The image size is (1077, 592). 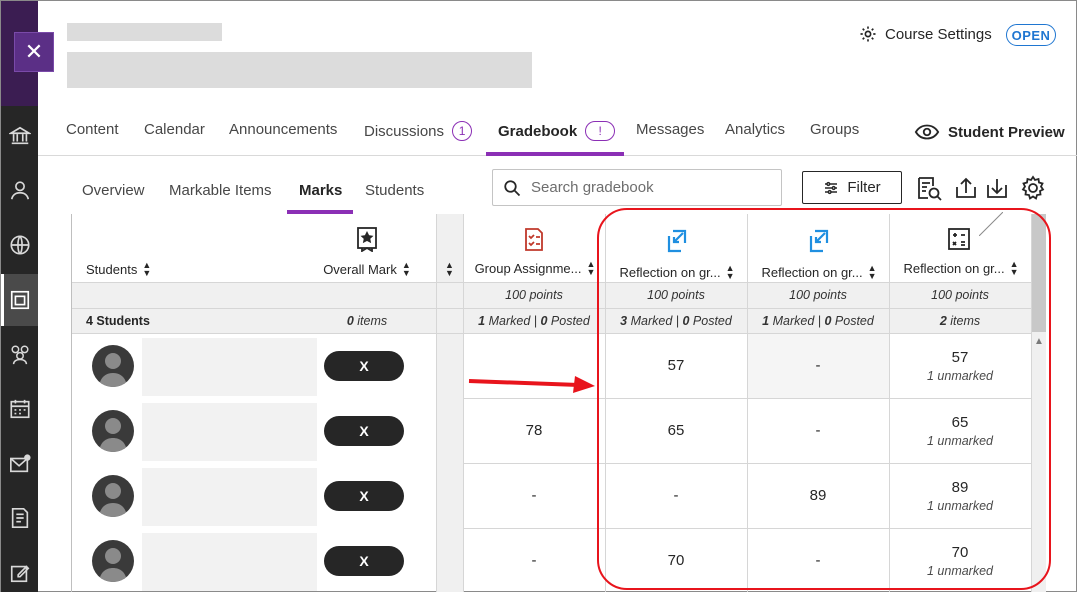 What do you see at coordinates (1039, 341) in the screenshot?
I see `scroll-up-arrow-icon: ▲` at bounding box center [1039, 341].